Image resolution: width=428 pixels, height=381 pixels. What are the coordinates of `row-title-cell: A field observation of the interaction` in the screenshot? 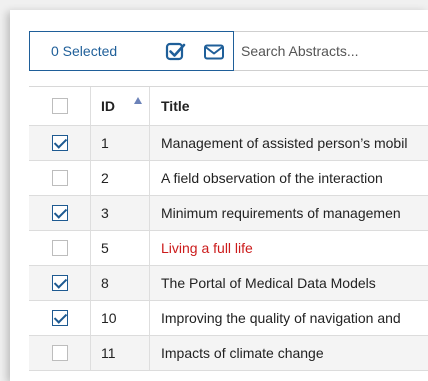 It's located at (289, 178).